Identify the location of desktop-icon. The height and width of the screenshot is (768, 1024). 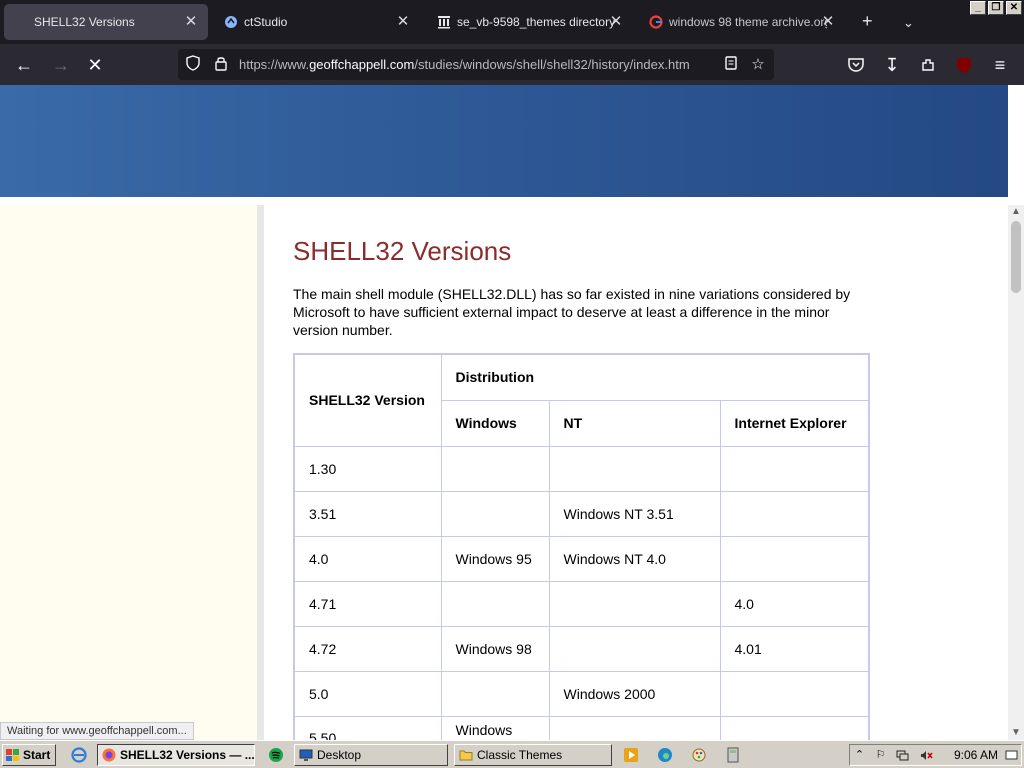
(306, 755).